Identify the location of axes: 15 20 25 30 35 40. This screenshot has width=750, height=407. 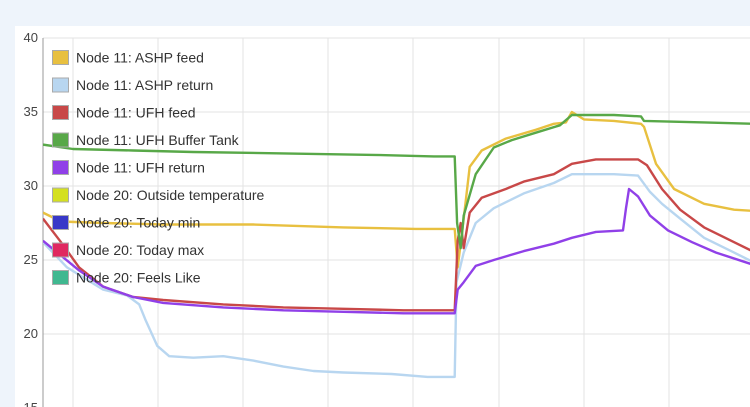
(34, 218).